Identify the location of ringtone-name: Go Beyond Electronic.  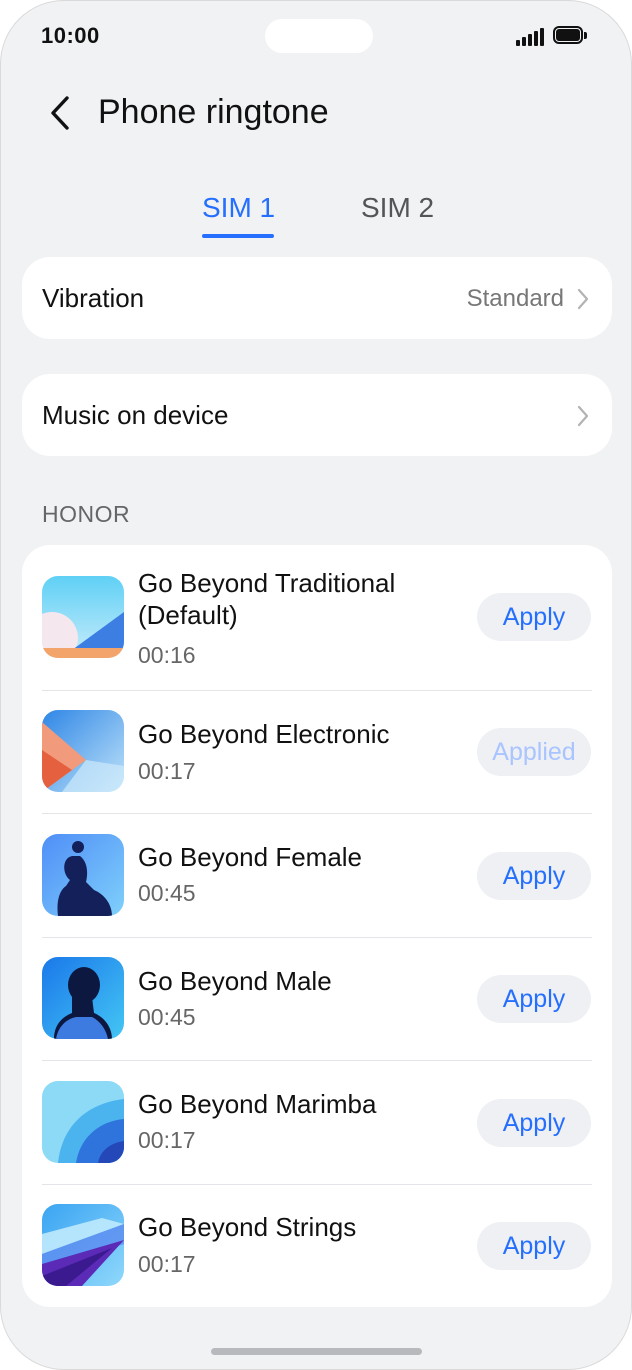
(264, 734).